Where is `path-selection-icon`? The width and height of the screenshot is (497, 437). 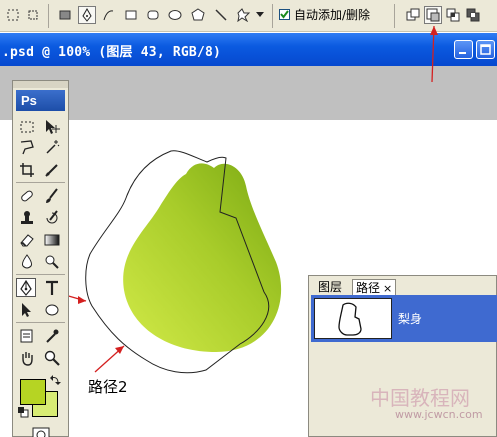 path-selection-icon is located at coordinates (27, 309).